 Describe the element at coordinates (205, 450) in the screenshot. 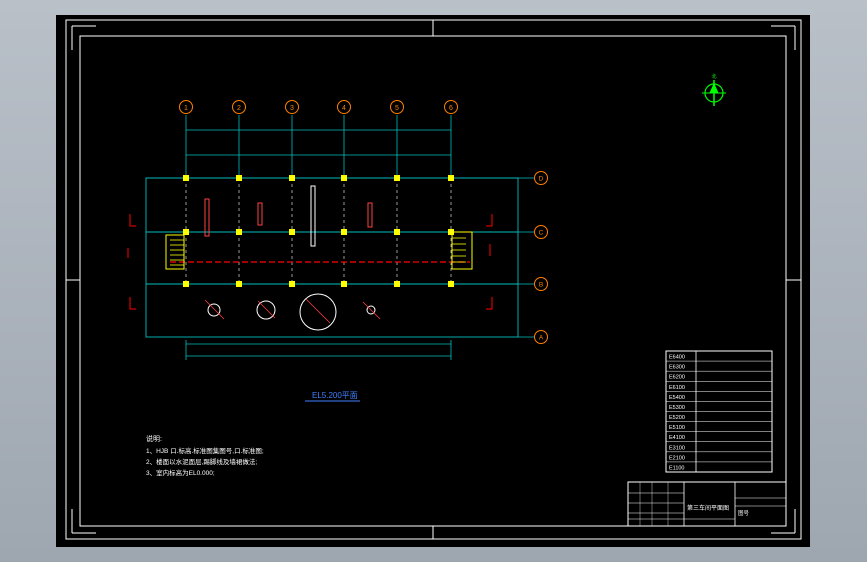

I see `note-line-1: 1、HJB 口.标高.标准图集图号,口.标准图;` at that location.